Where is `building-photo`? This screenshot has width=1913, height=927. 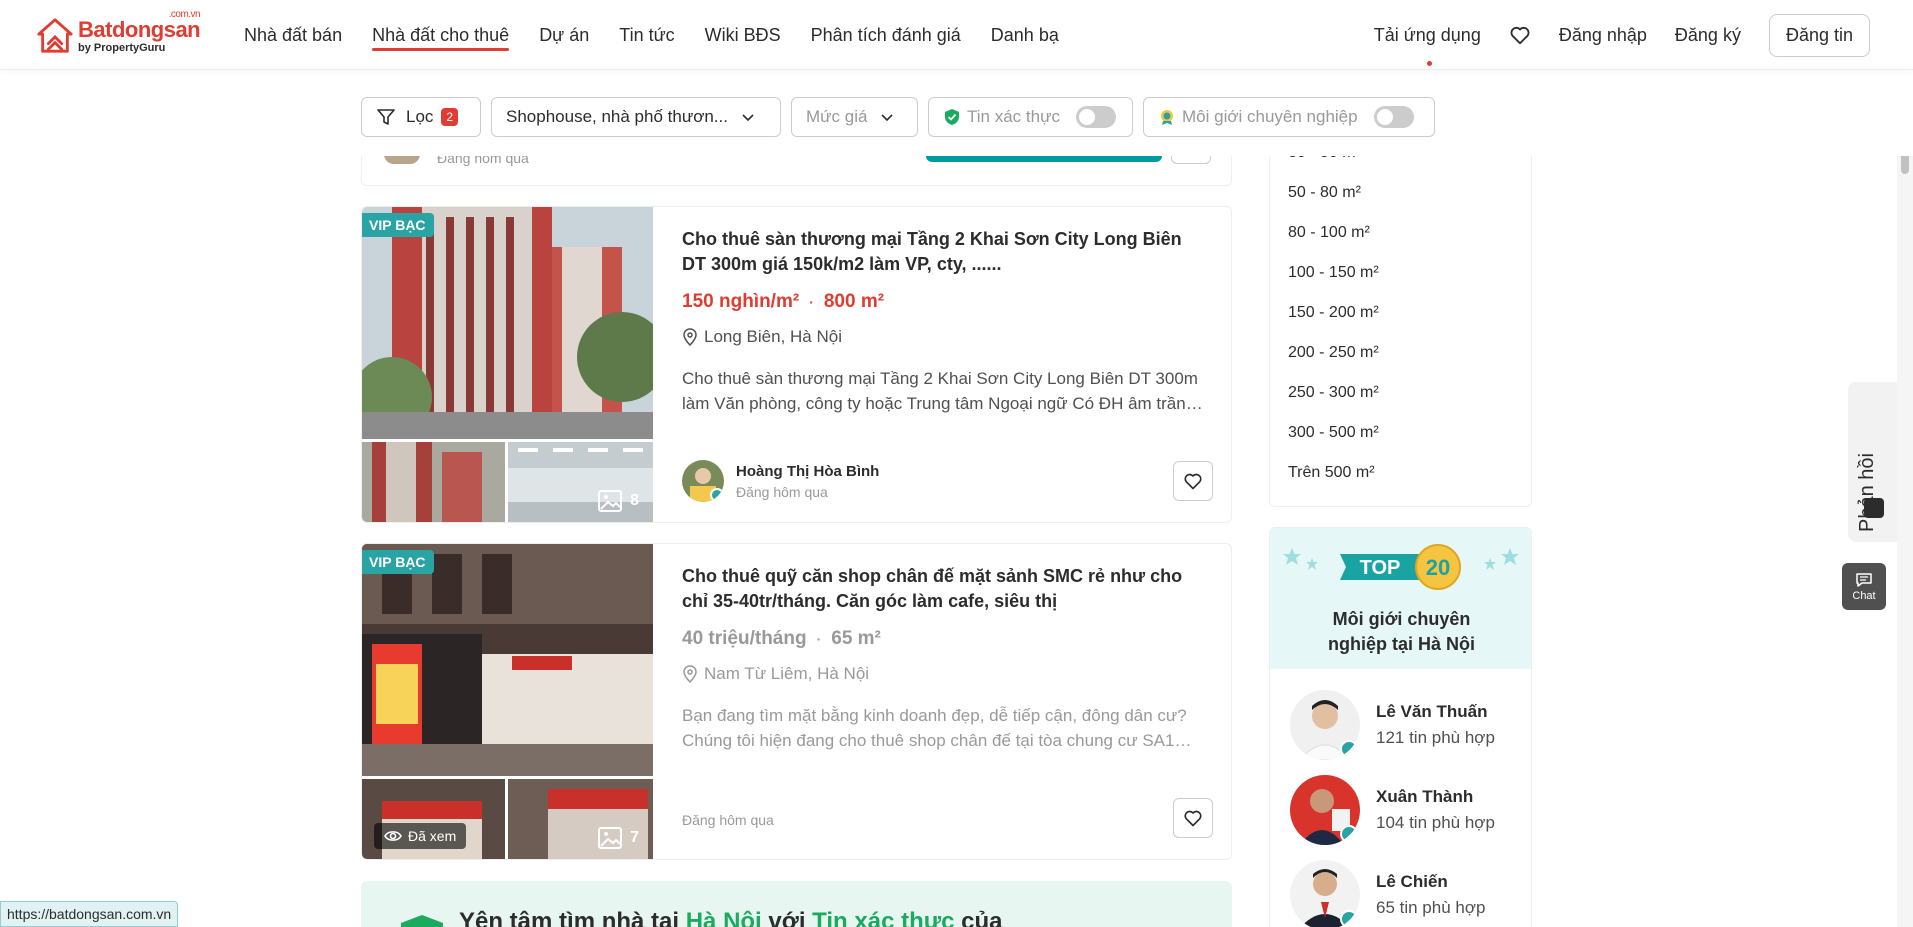
building-photo is located at coordinates (507, 323).